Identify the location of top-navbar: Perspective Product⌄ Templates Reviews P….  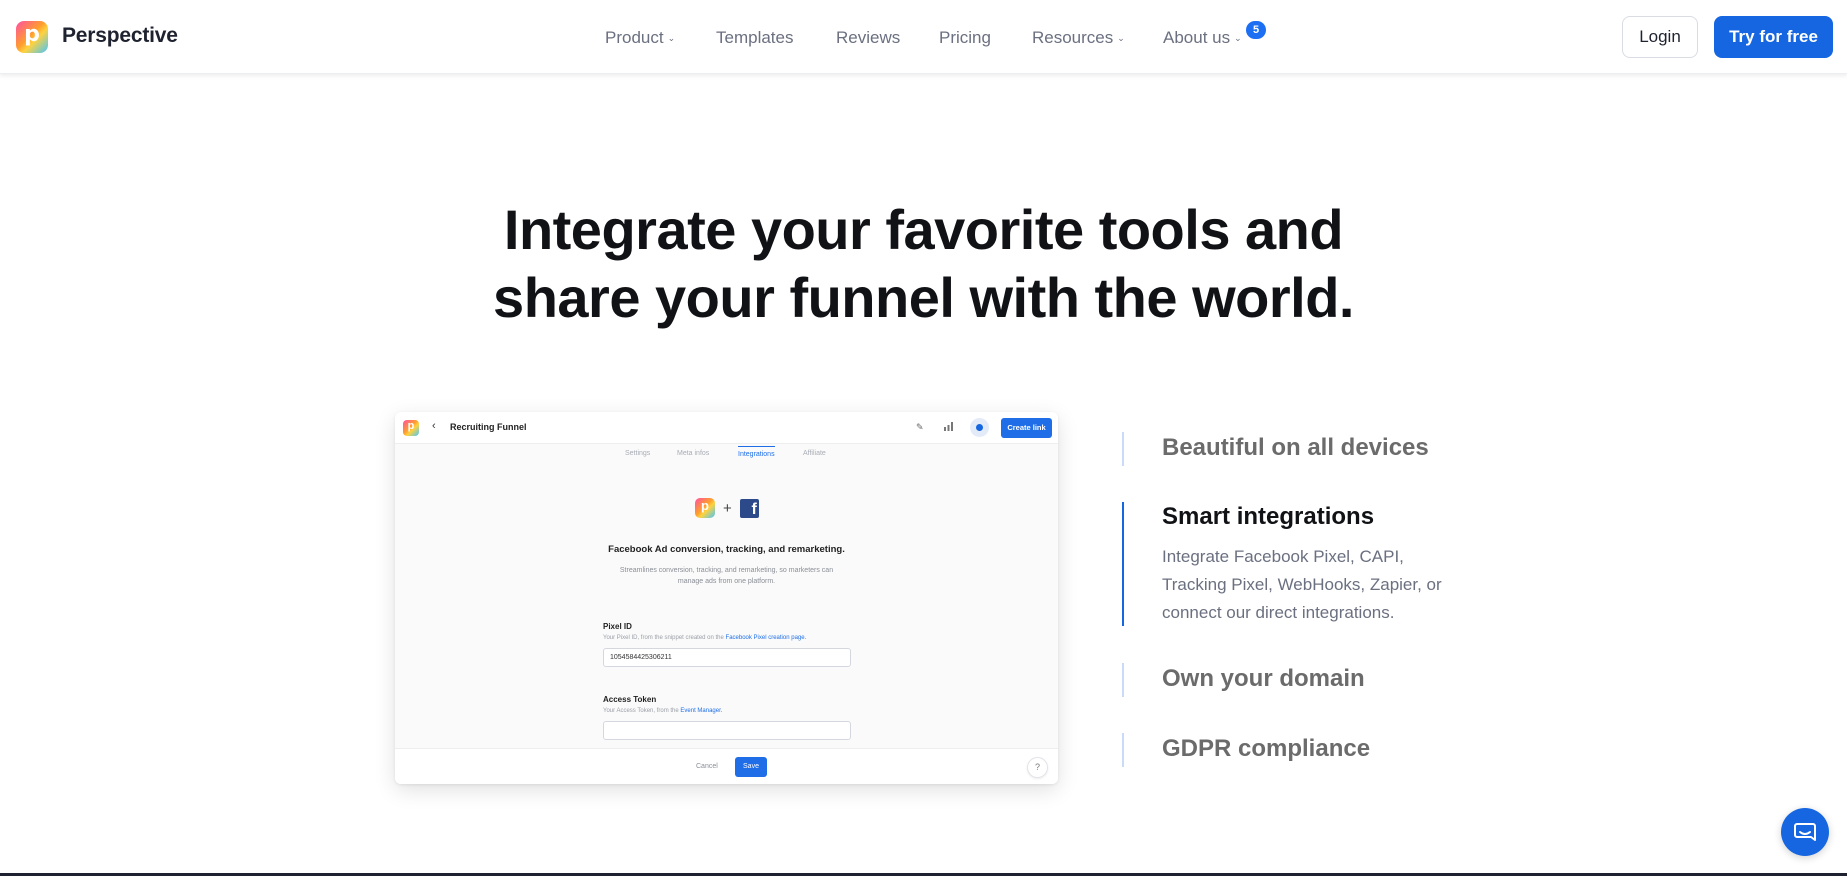
(923, 37).